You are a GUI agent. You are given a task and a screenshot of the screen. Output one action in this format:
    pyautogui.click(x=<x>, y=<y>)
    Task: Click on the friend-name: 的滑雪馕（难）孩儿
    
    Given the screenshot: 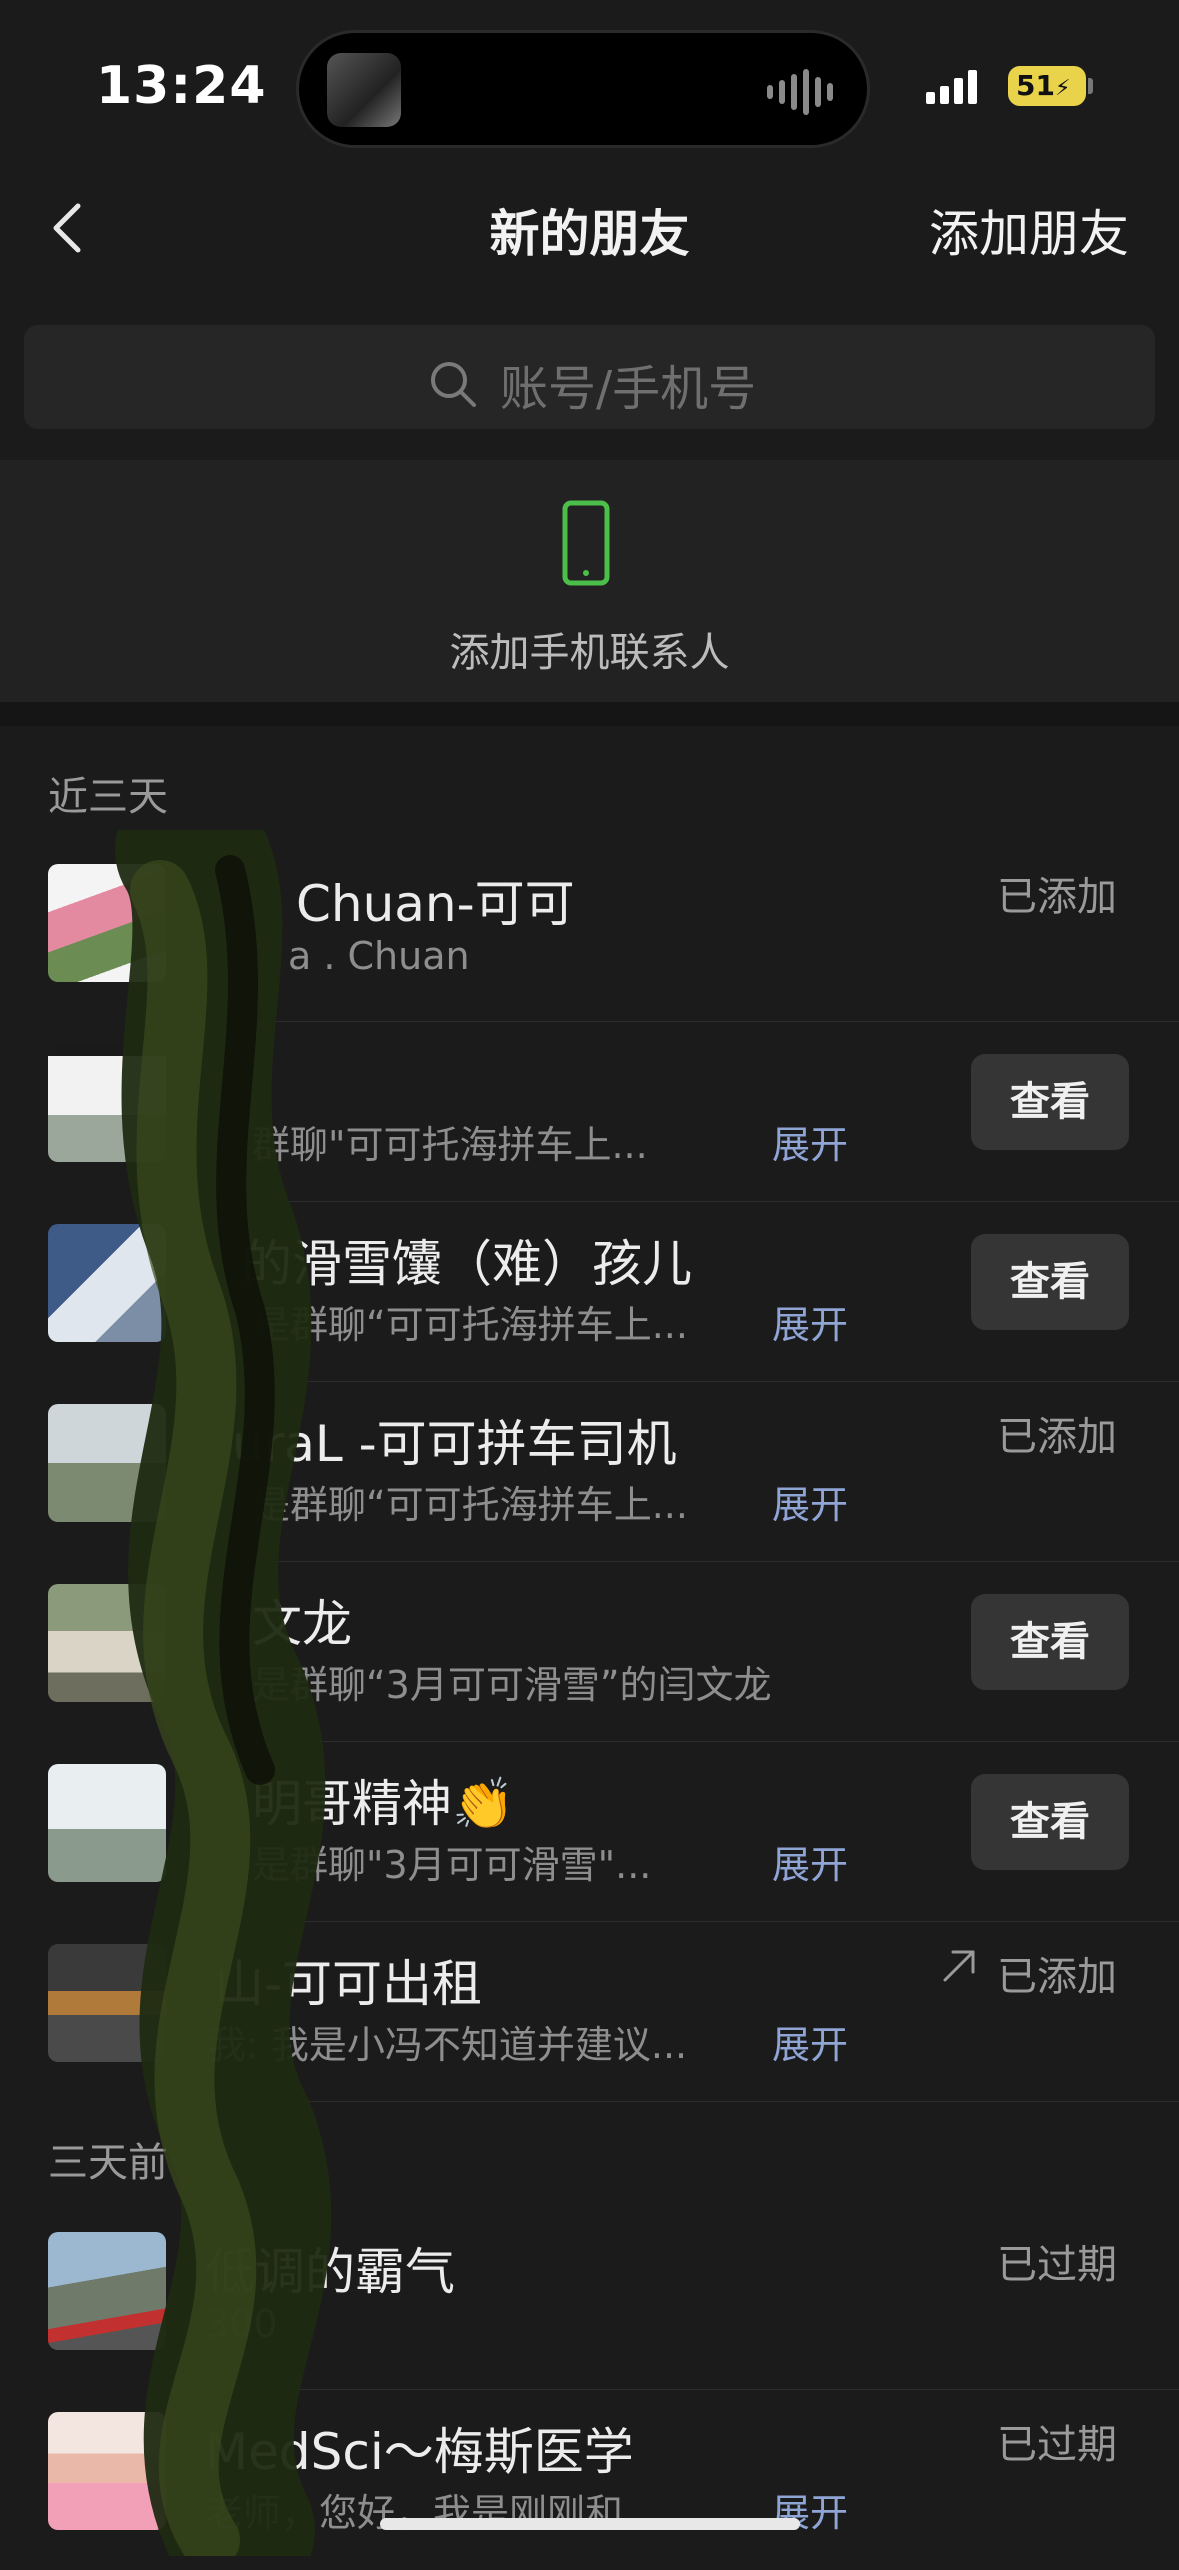 What is the action you would take?
    pyautogui.click(x=467, y=1264)
    